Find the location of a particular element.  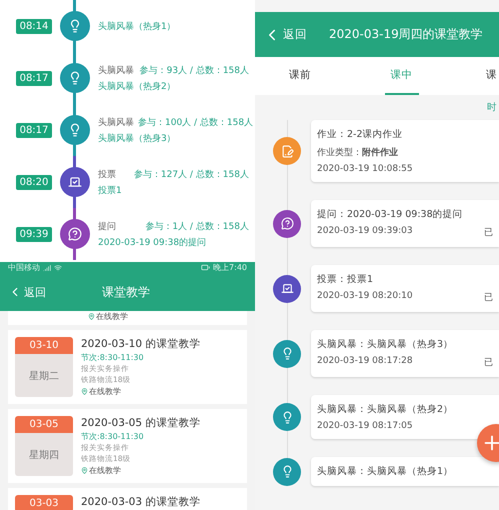

activity-title: 提问：2020-03-19 09:38的提问 is located at coordinates (390, 214).